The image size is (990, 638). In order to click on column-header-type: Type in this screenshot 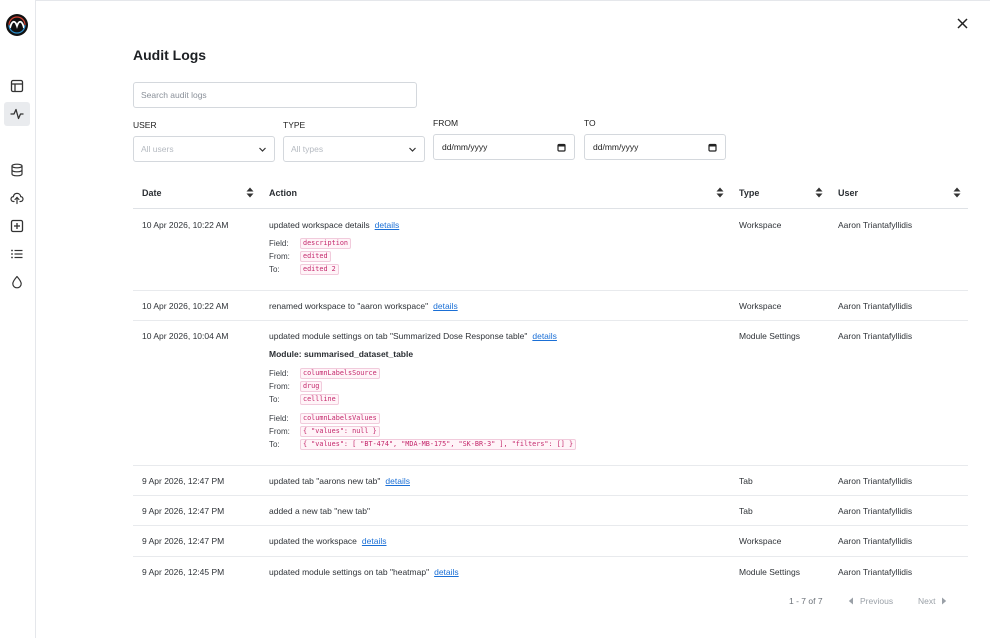, I will do `click(749, 193)`.